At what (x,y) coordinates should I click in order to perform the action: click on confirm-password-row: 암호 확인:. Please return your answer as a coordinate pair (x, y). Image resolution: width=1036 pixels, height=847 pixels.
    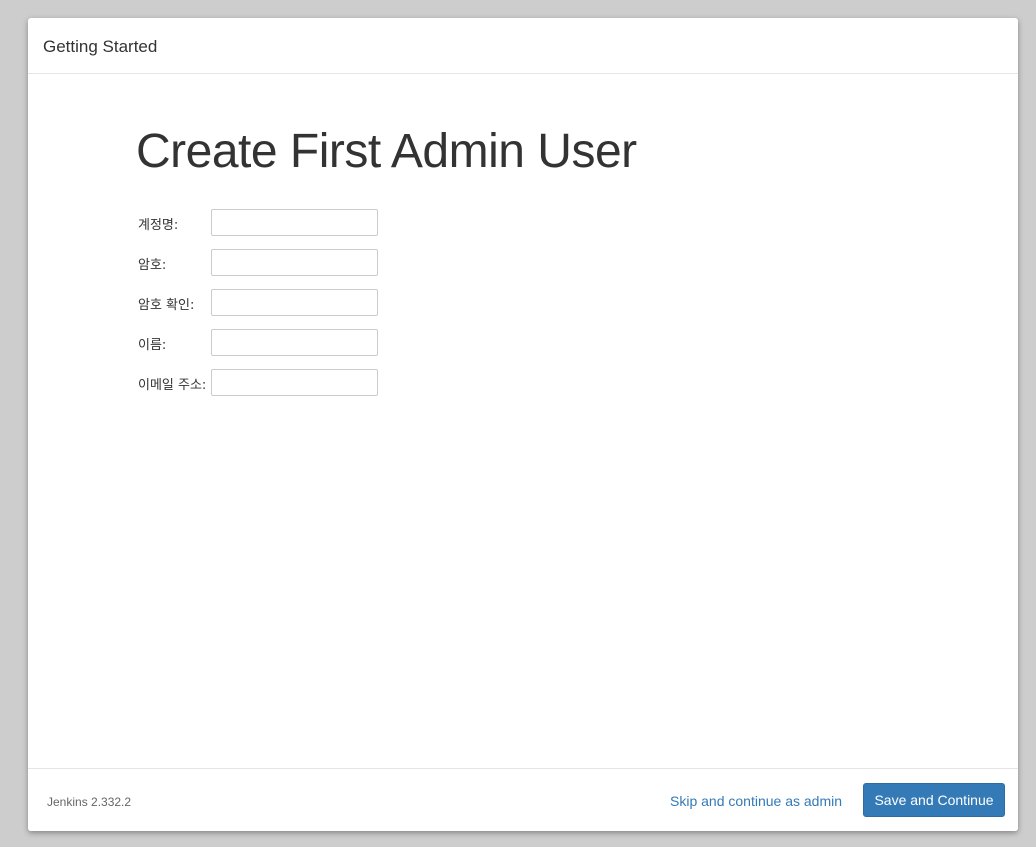
    Looking at the image, I should click on (268, 304).